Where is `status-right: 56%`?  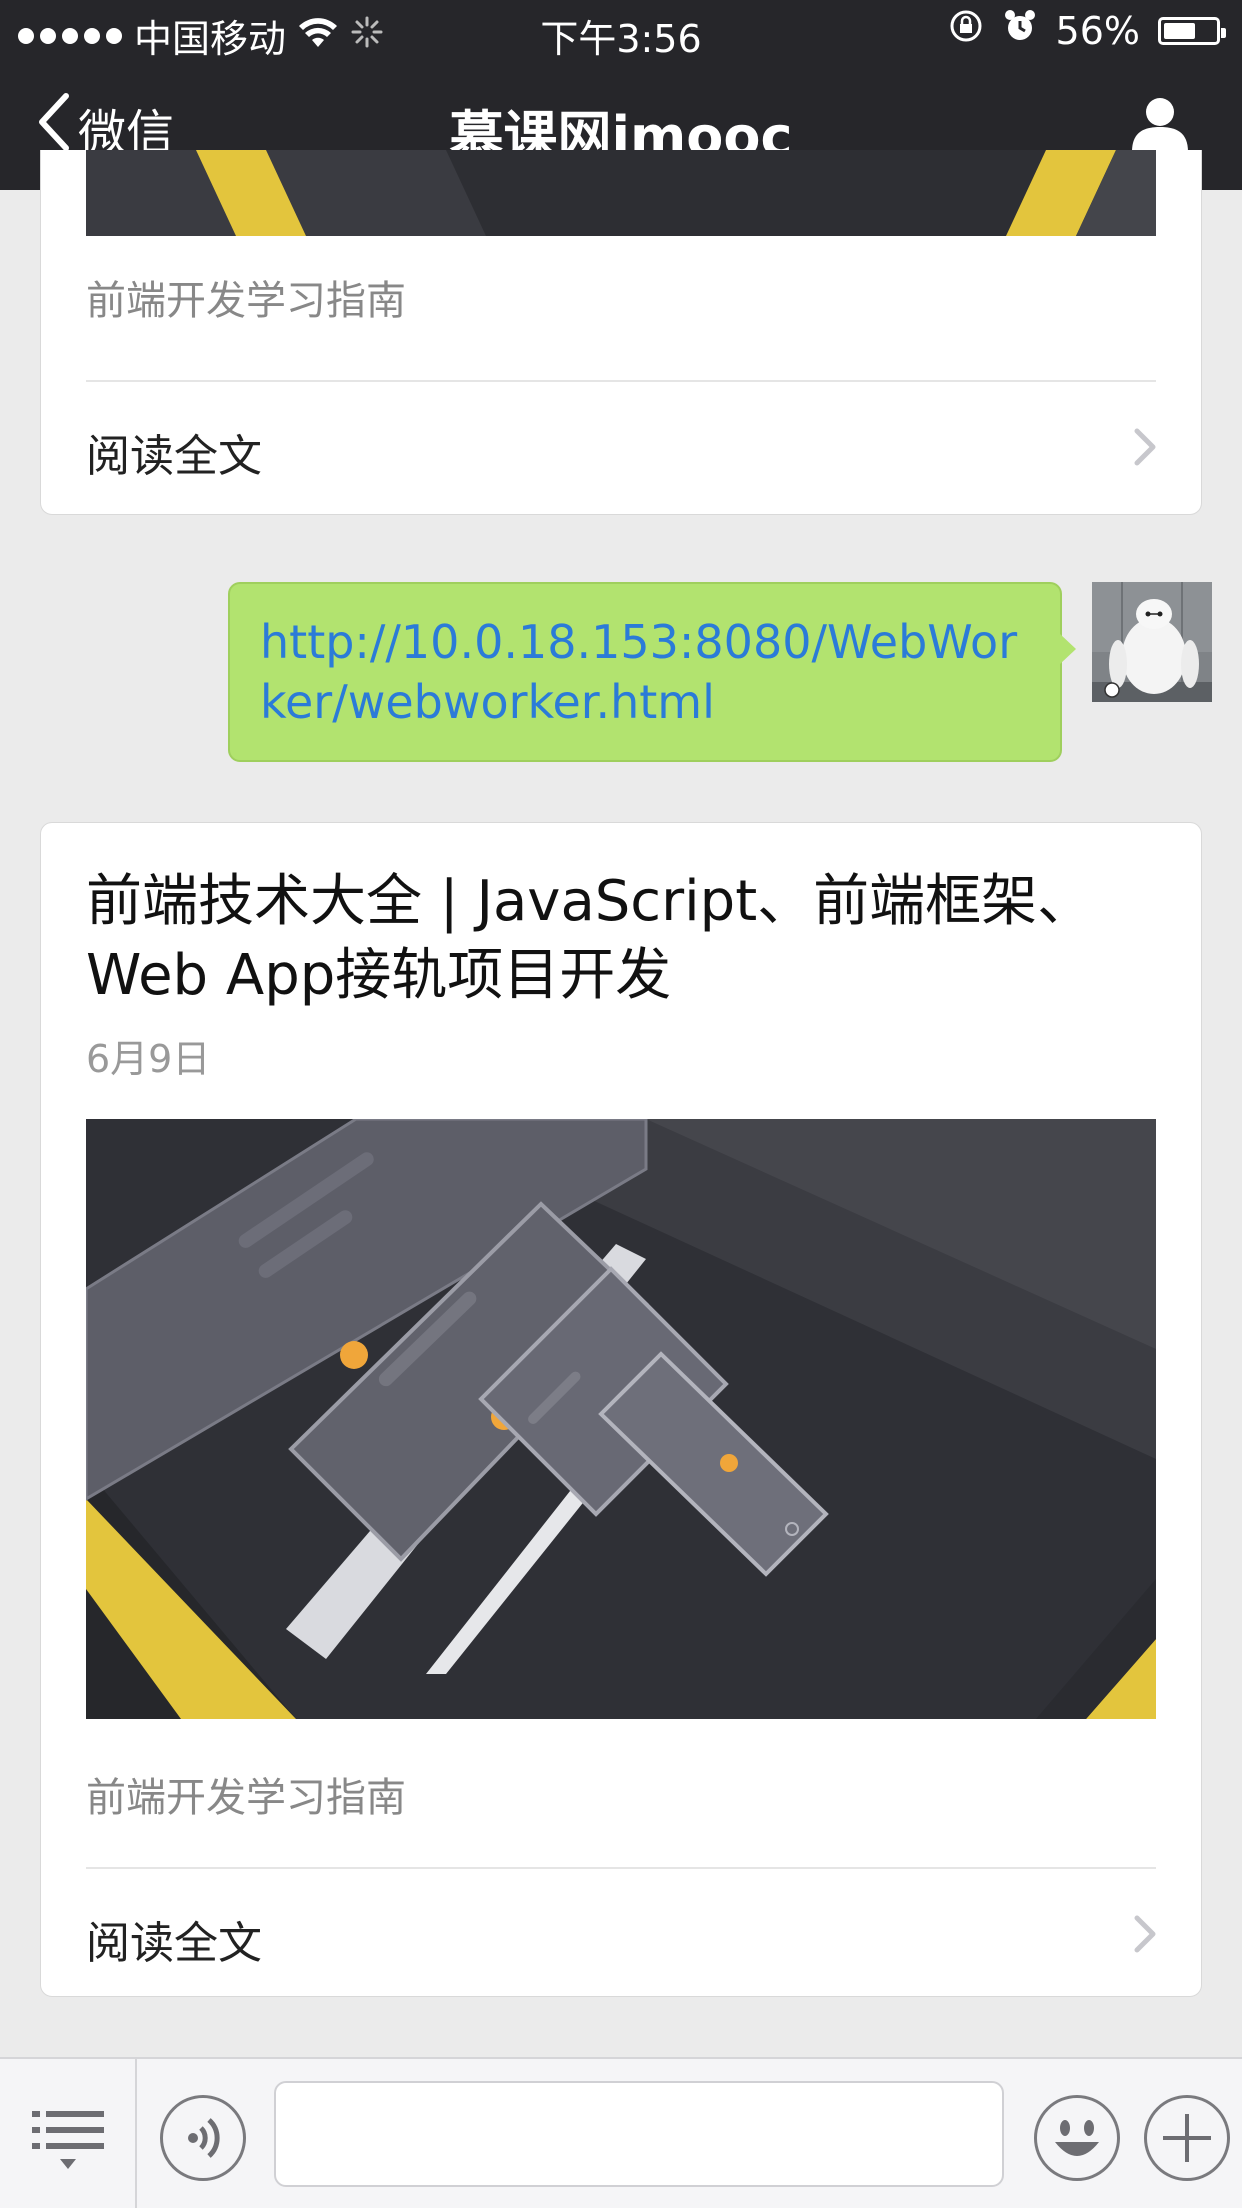 status-right: 56% is located at coordinates (1087, 30).